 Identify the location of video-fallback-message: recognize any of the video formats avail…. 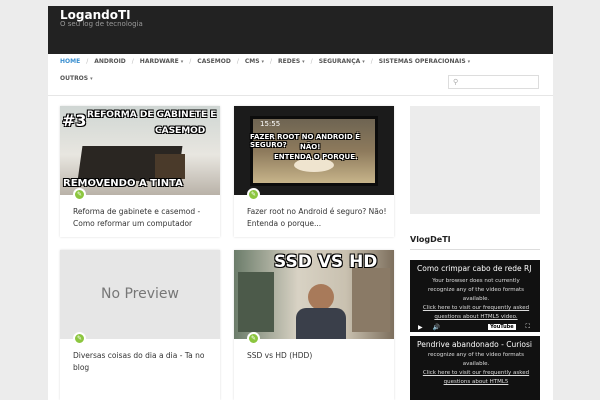
(476, 369).